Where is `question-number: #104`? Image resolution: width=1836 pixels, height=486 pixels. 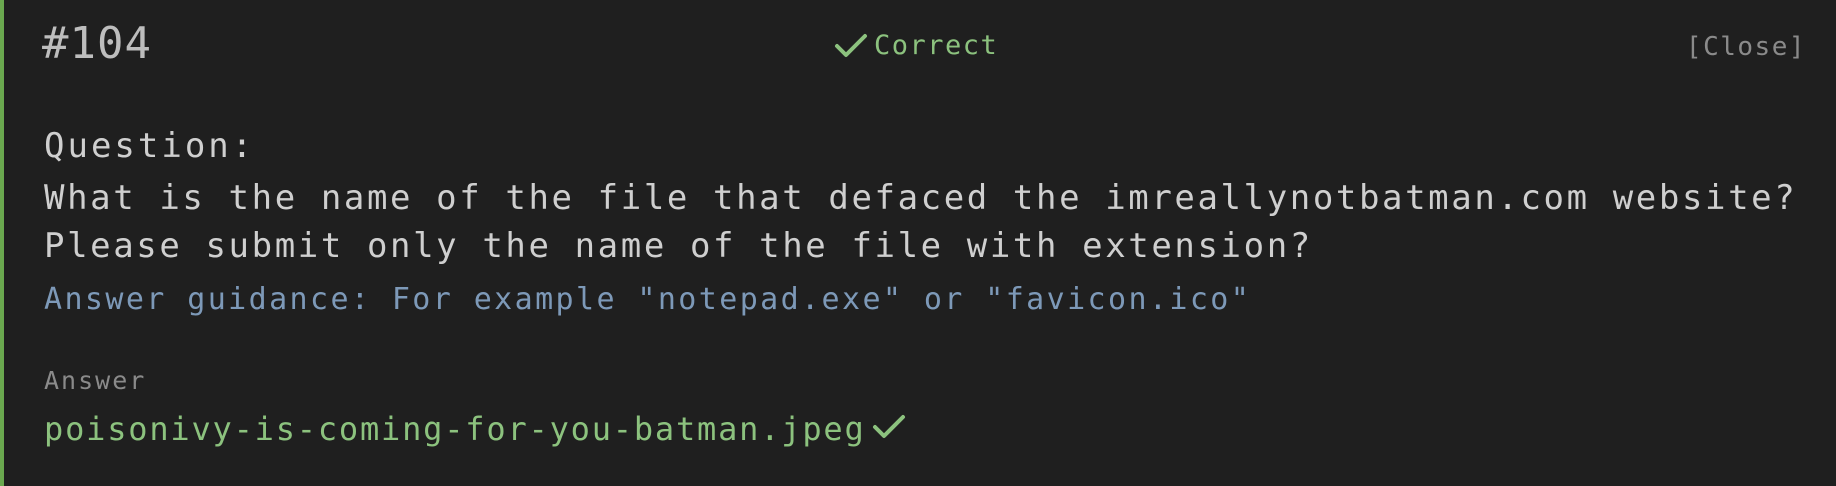
question-number: #104 is located at coordinates (97, 43).